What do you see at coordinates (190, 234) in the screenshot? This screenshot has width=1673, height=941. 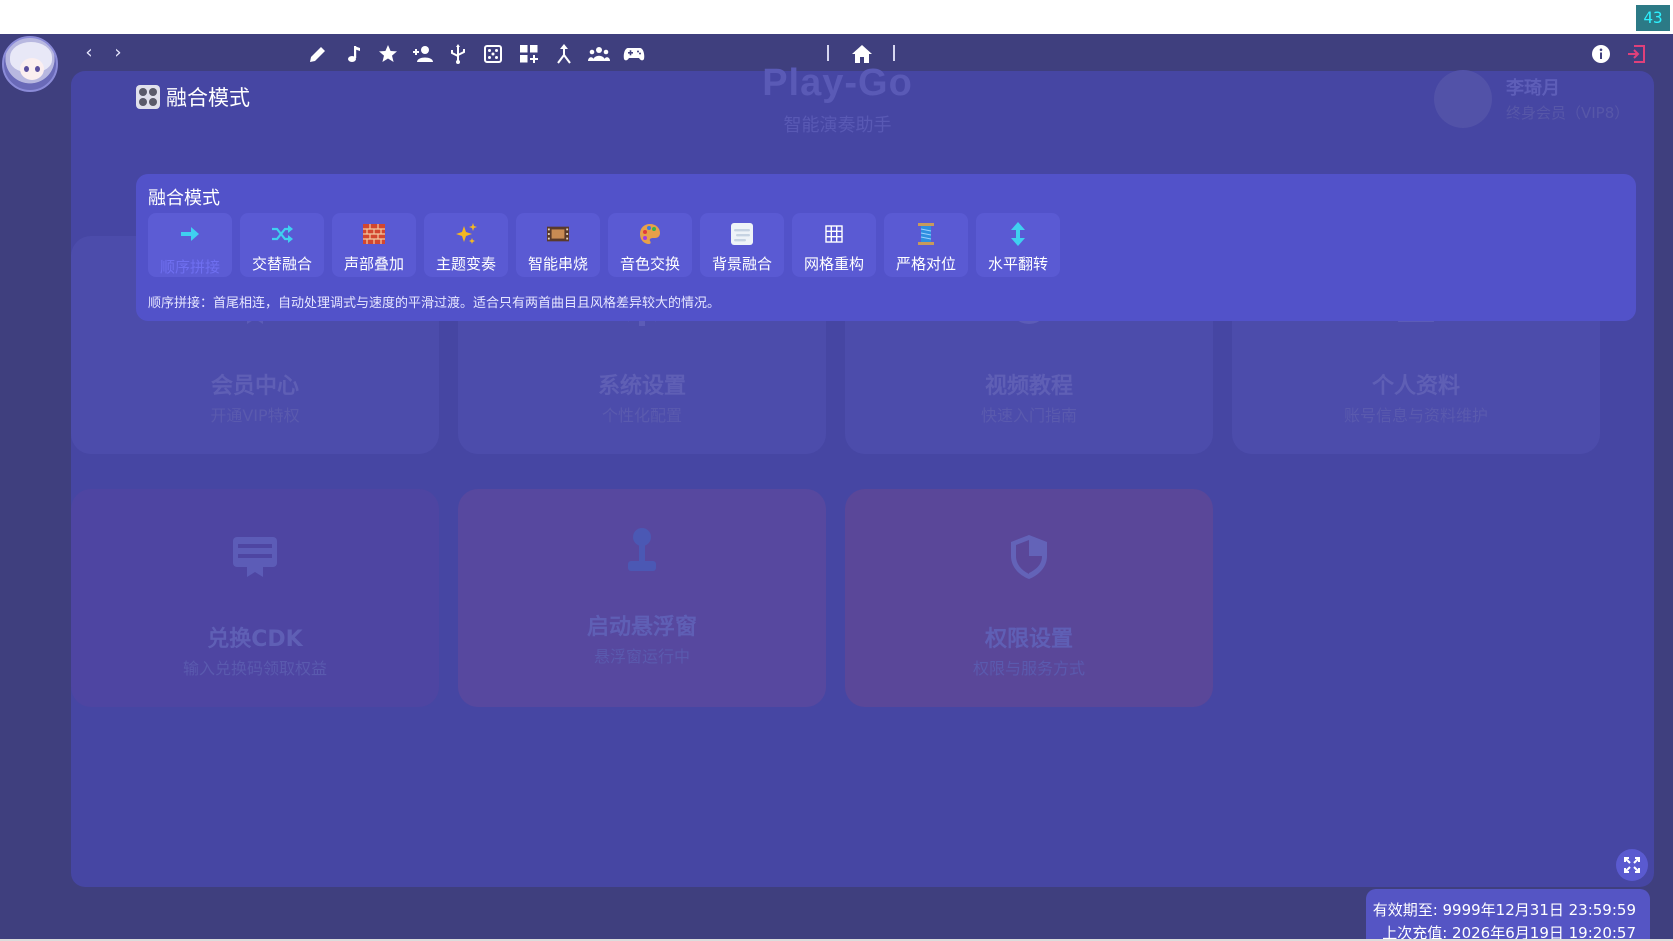 I see `arrow-right-icon` at bounding box center [190, 234].